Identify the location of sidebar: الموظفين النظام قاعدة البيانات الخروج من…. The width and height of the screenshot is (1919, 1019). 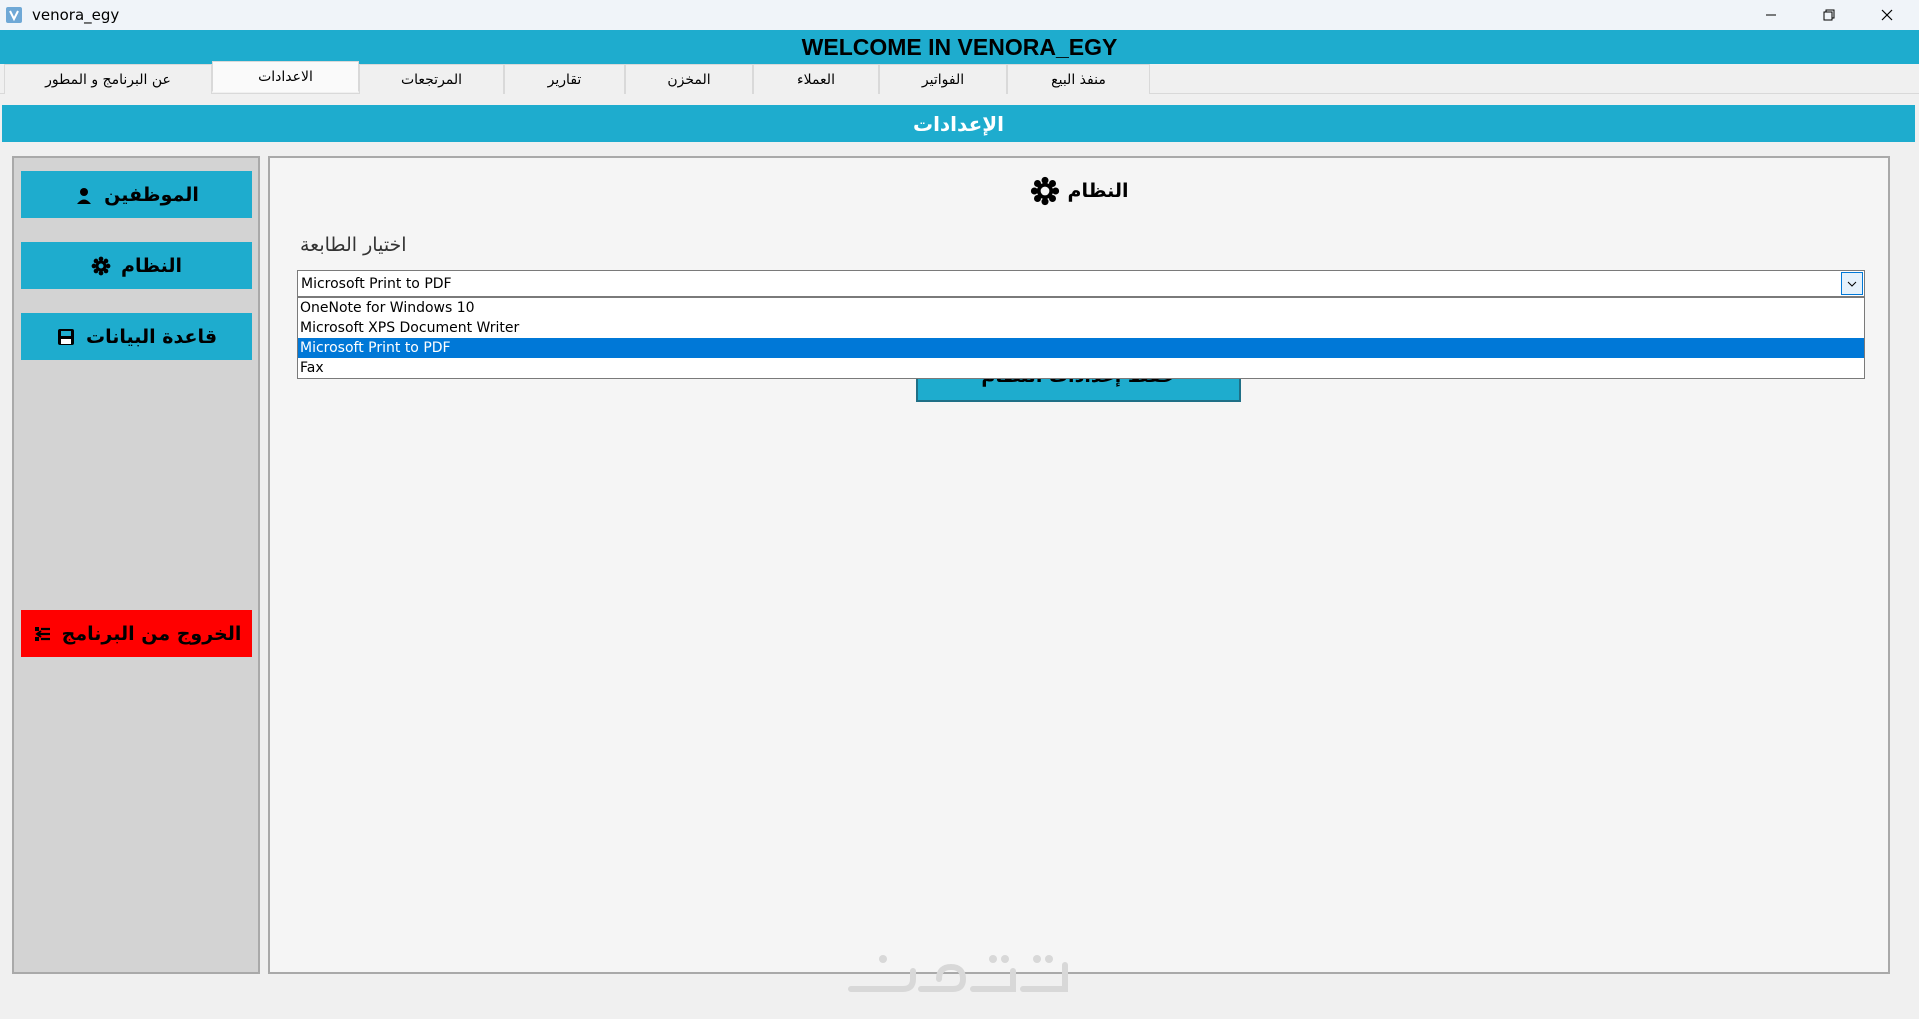
(136, 565).